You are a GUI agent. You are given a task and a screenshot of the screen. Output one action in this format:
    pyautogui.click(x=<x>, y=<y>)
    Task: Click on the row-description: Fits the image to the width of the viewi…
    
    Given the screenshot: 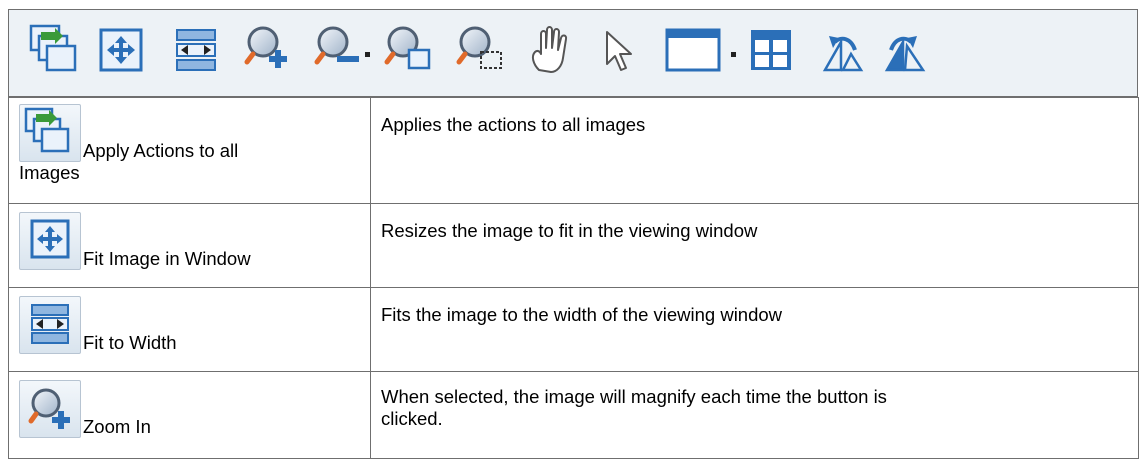 What is the action you would take?
    pyautogui.click(x=582, y=314)
    